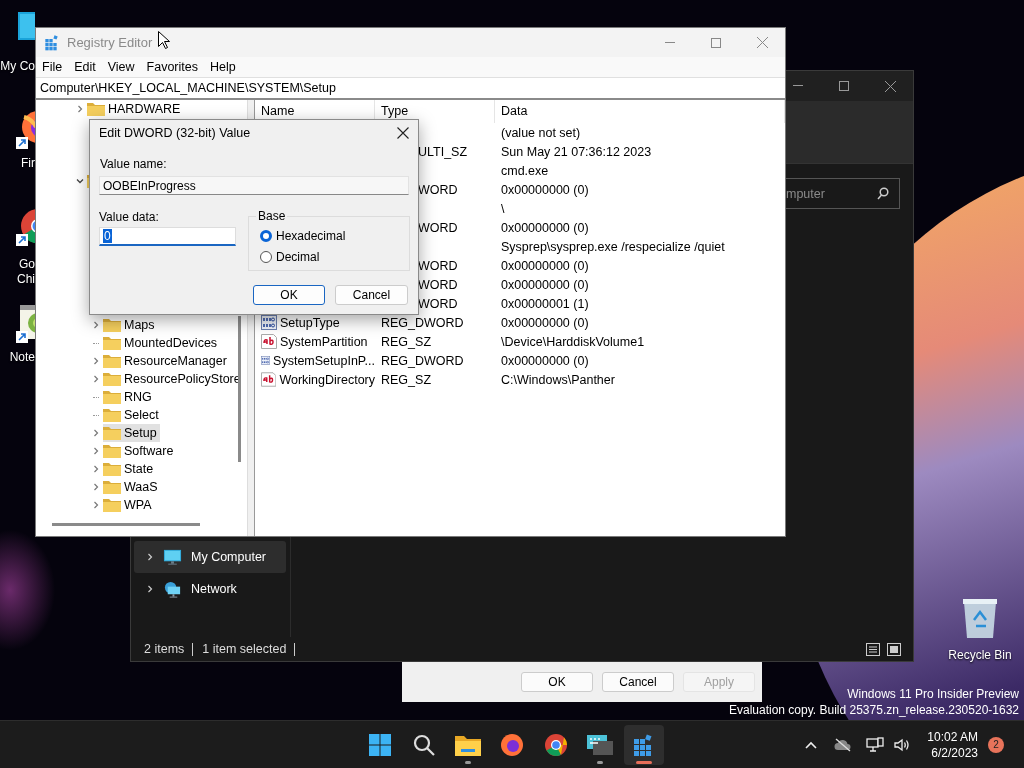  What do you see at coordinates (131, 433) in the screenshot?
I see `tree-item: Setup` at bounding box center [131, 433].